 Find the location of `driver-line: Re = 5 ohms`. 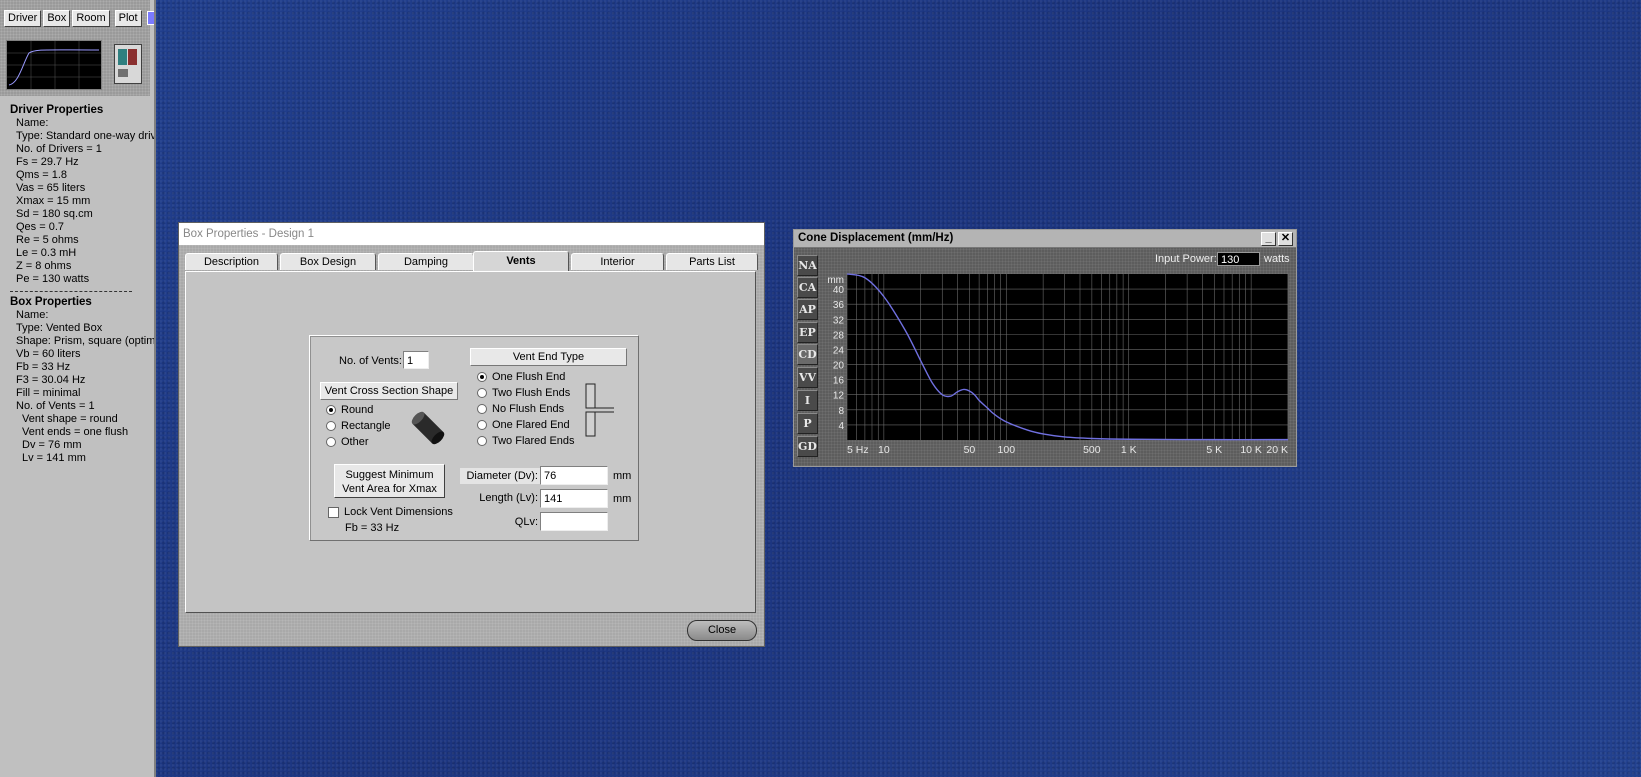

driver-line: Re = 5 ohms is located at coordinates (47, 240).